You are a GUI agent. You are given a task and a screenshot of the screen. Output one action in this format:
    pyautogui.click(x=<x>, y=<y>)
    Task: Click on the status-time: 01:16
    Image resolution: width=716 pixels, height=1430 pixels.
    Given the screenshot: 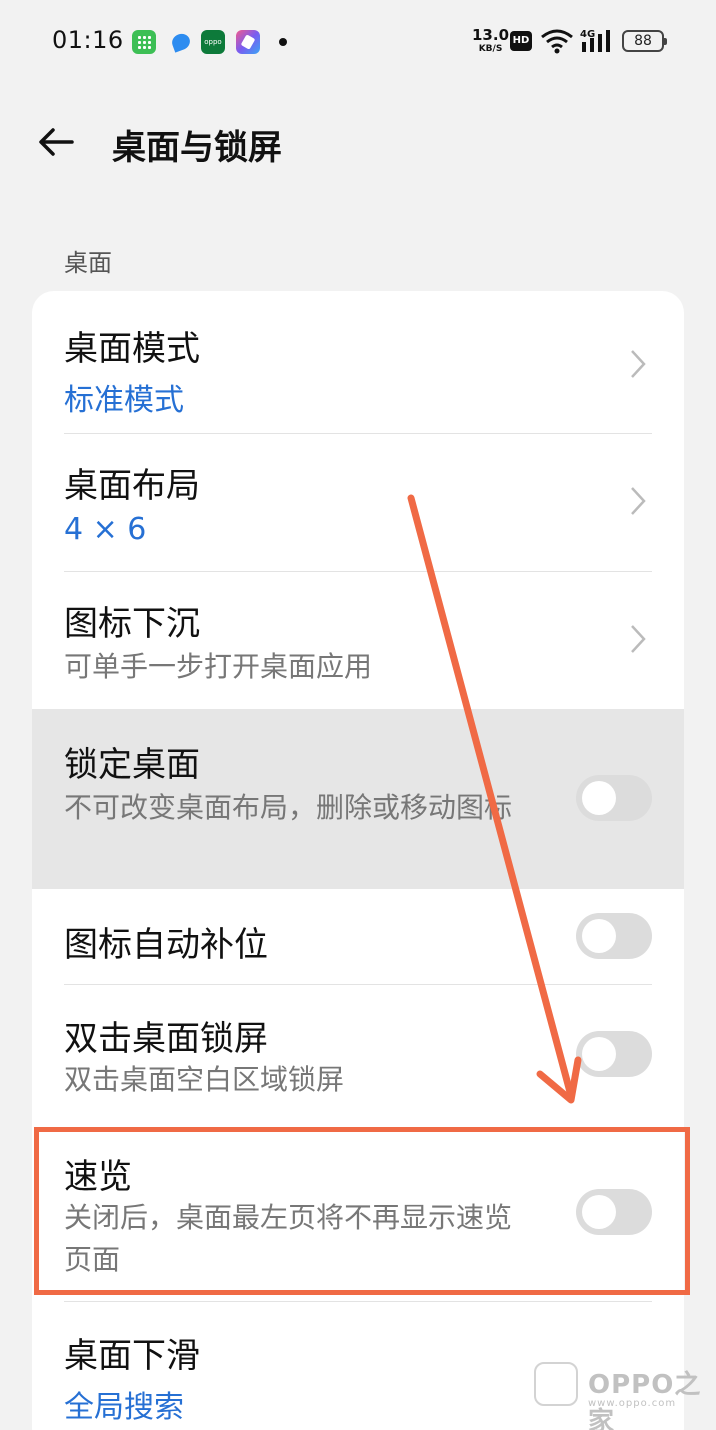 What is the action you would take?
    pyautogui.click(x=88, y=40)
    